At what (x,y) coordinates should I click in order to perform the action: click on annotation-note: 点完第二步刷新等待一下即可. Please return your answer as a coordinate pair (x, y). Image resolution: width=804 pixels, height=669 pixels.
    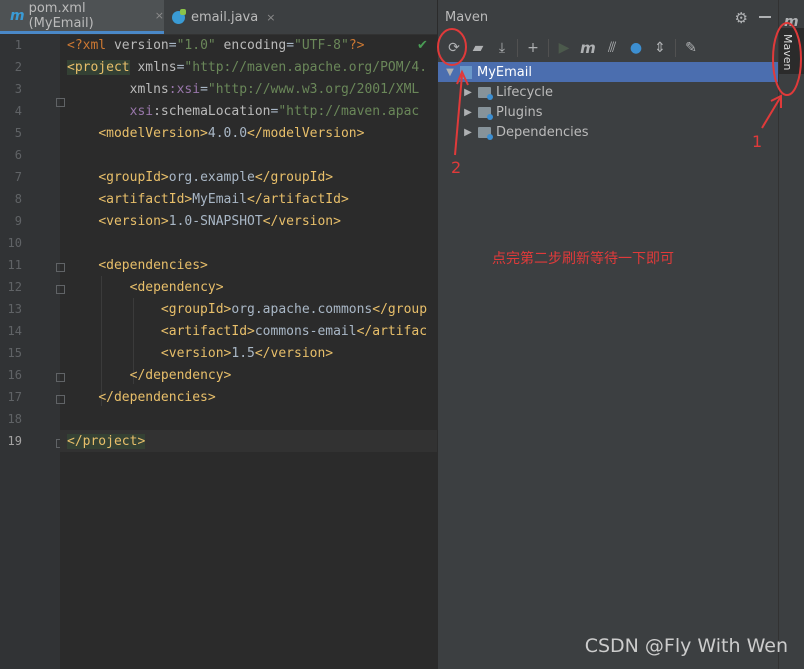
    Looking at the image, I should click on (583, 259).